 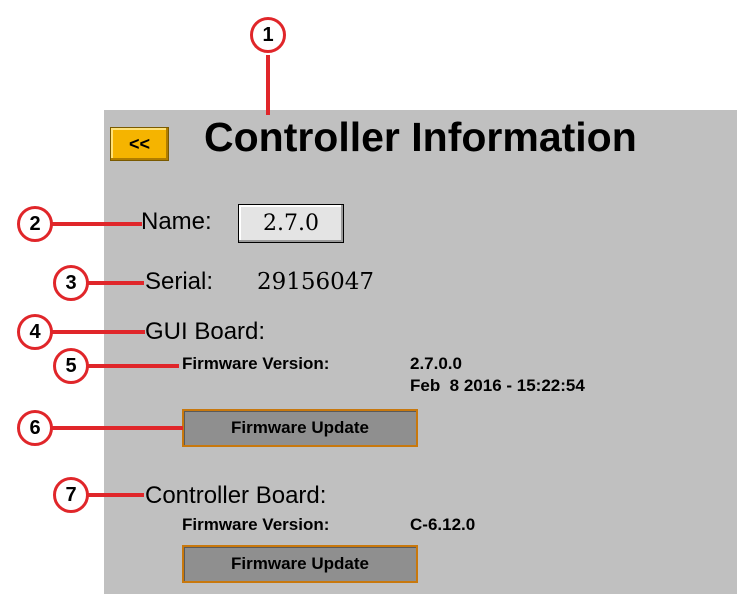 I want to click on callout-4-leader, so click(x=97, y=332).